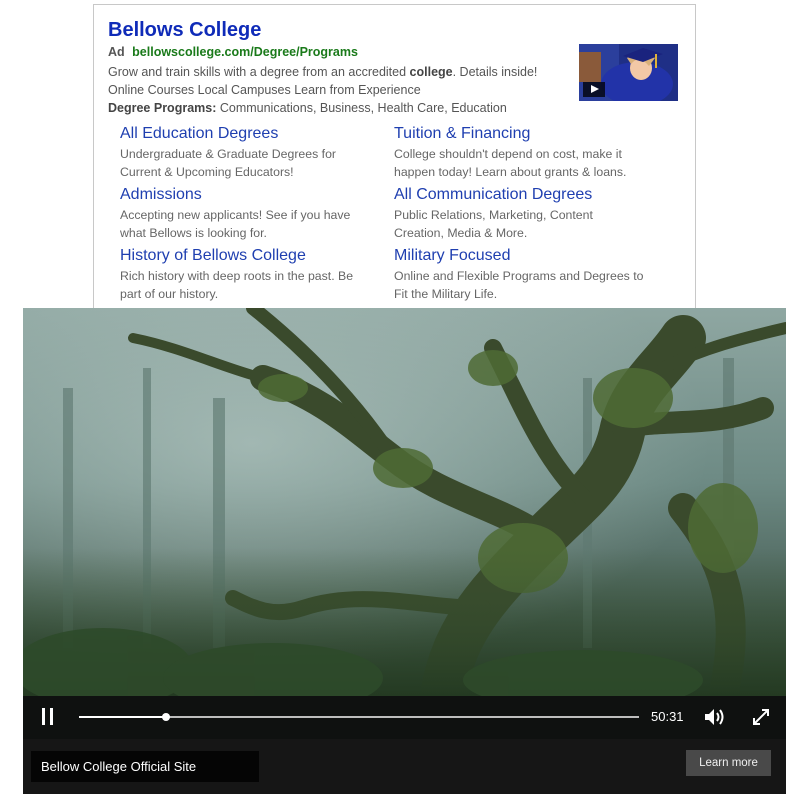 This screenshot has height=794, width=795. Describe the element at coordinates (431, 72) in the screenshot. I see `ad-desc-bold: college` at that location.